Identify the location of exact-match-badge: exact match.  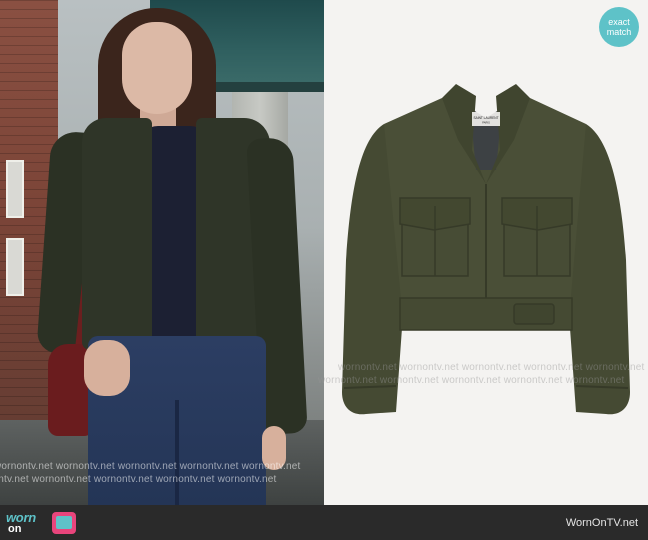
(619, 27).